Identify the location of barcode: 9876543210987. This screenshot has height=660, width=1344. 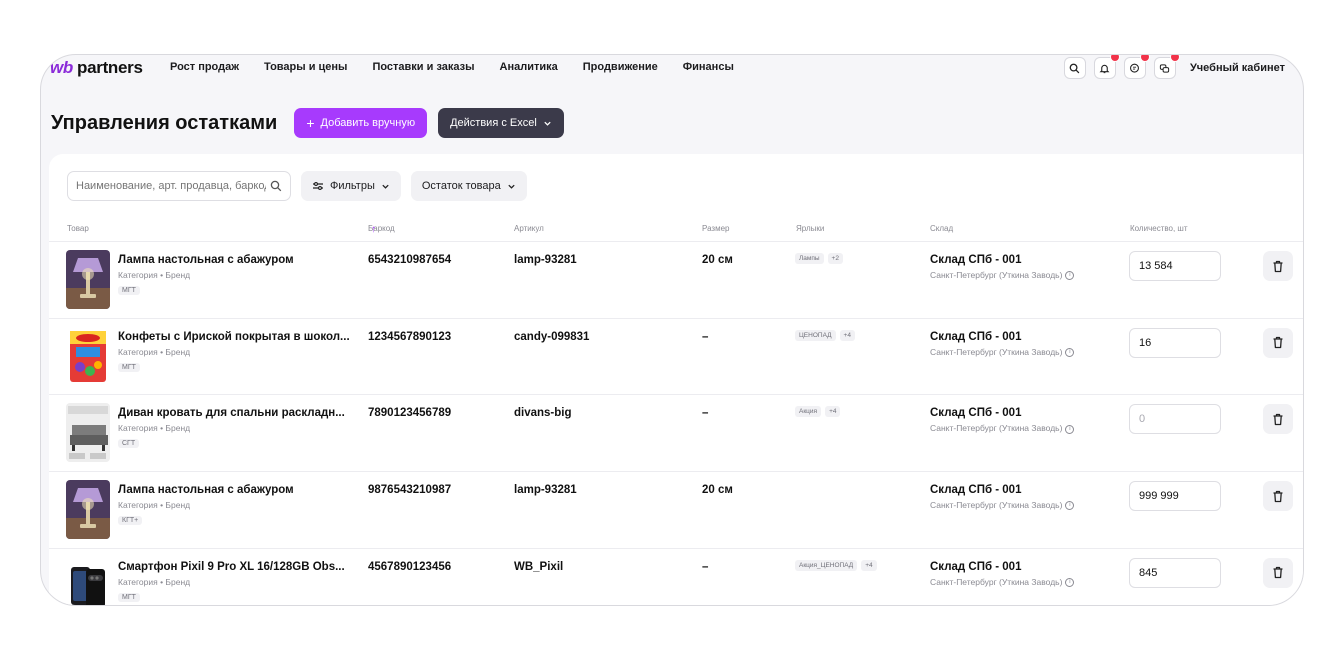
(410, 490).